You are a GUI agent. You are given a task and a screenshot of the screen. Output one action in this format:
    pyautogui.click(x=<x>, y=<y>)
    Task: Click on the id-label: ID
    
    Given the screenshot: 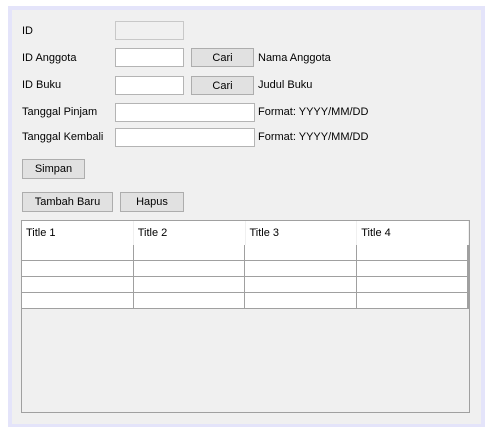 What is the action you would take?
    pyautogui.click(x=27, y=31)
    